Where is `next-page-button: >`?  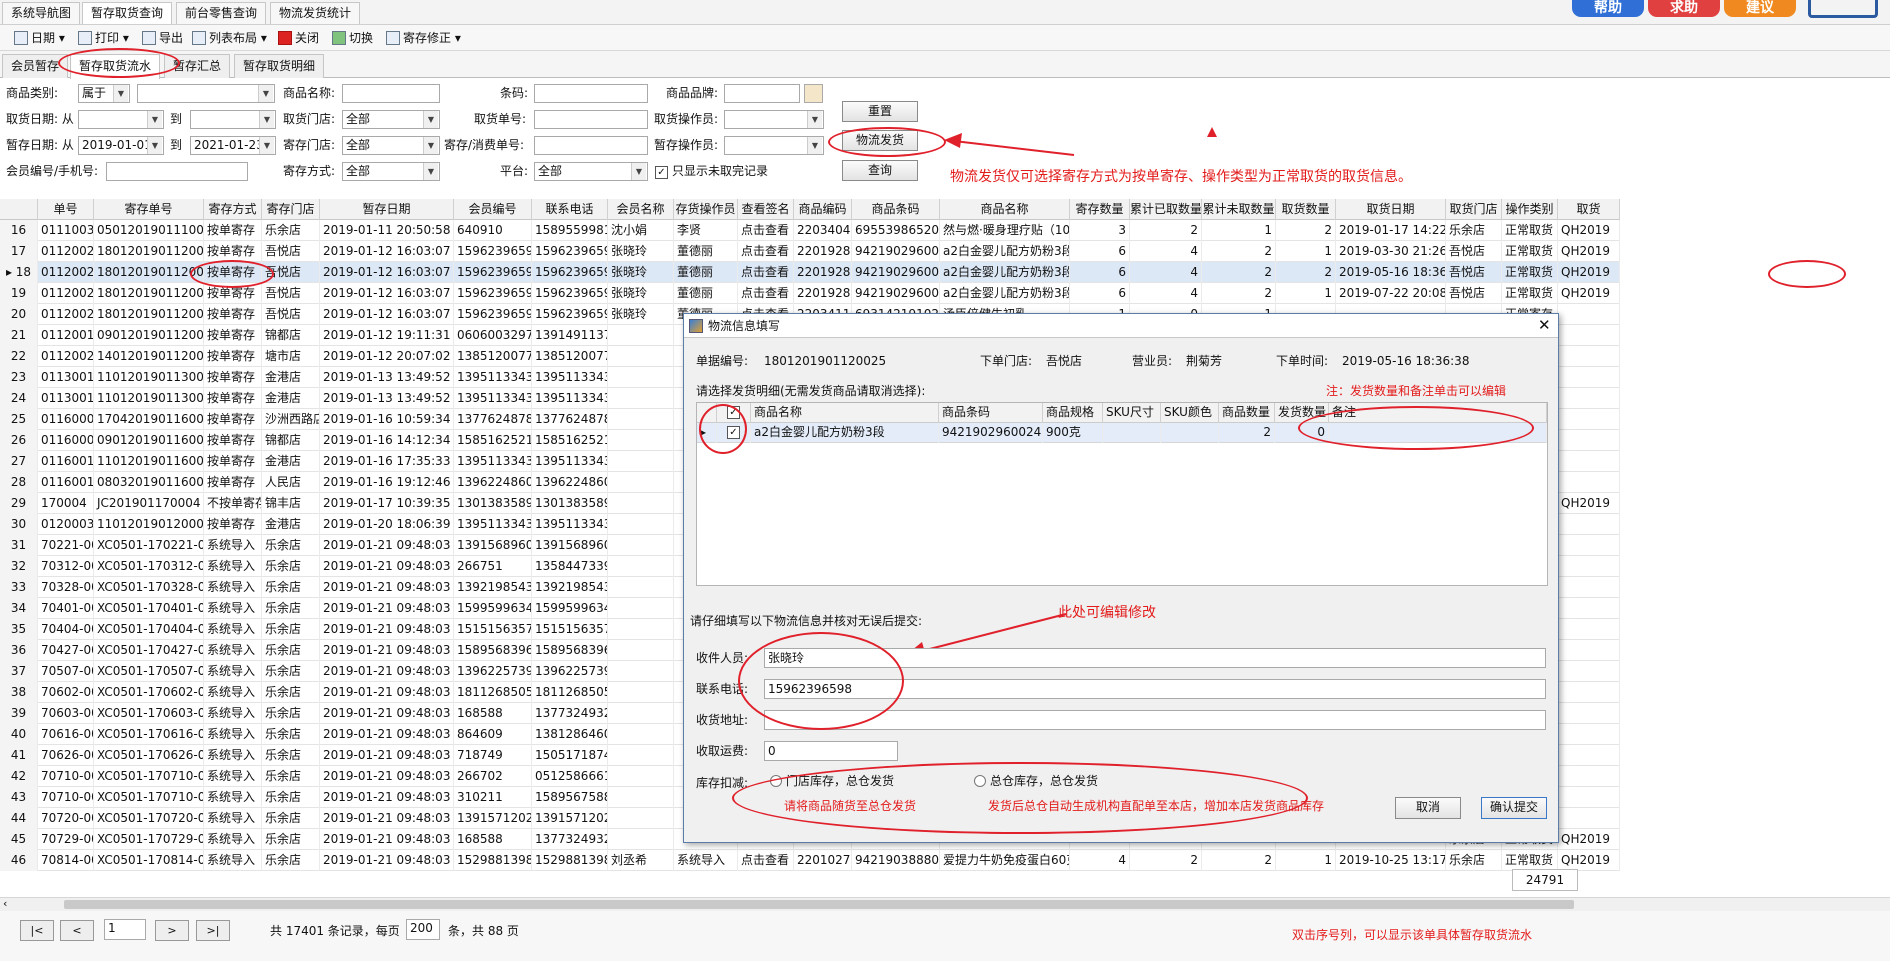 next-page-button: > is located at coordinates (172, 930).